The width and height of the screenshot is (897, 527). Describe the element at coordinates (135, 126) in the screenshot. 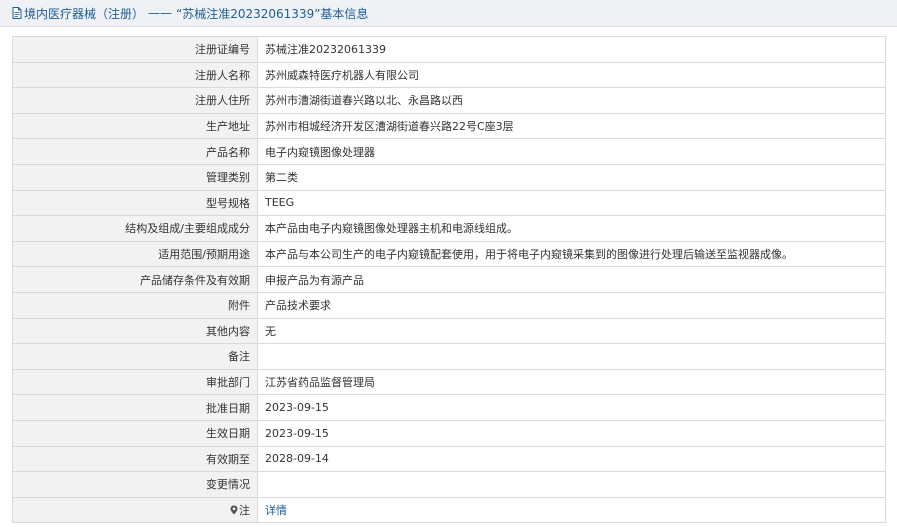

I see `production-address-label: 生产地址` at that location.